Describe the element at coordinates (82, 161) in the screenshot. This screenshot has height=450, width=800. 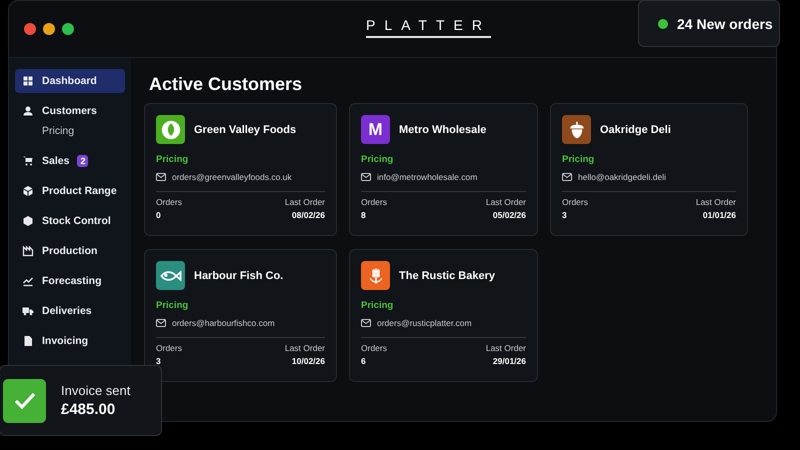
I see `count-badge: 2` at that location.